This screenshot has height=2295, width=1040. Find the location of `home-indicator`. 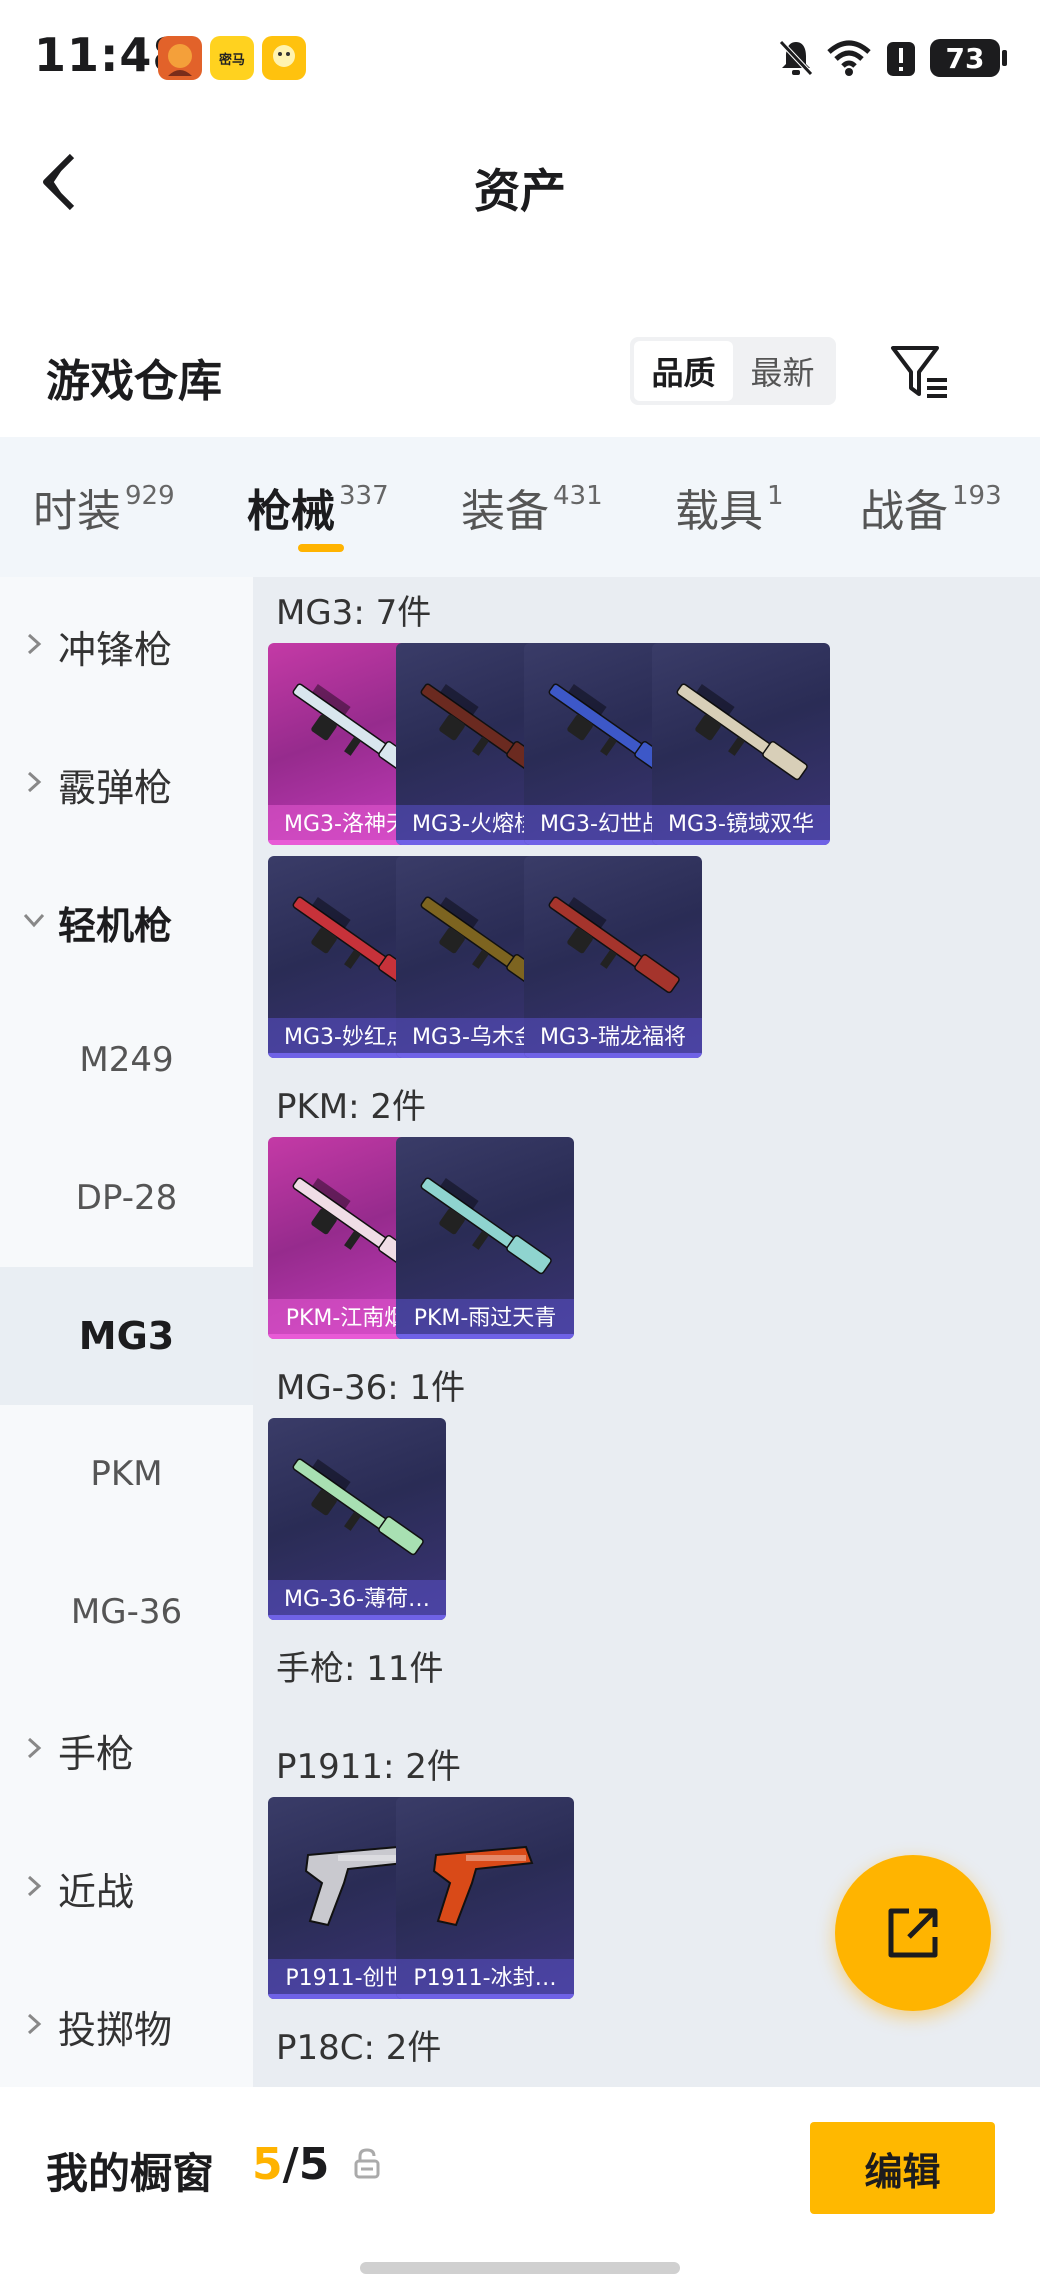

home-indicator is located at coordinates (520, 2268).